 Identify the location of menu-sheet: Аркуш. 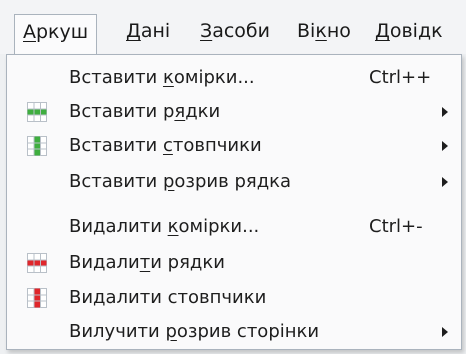
(56, 34).